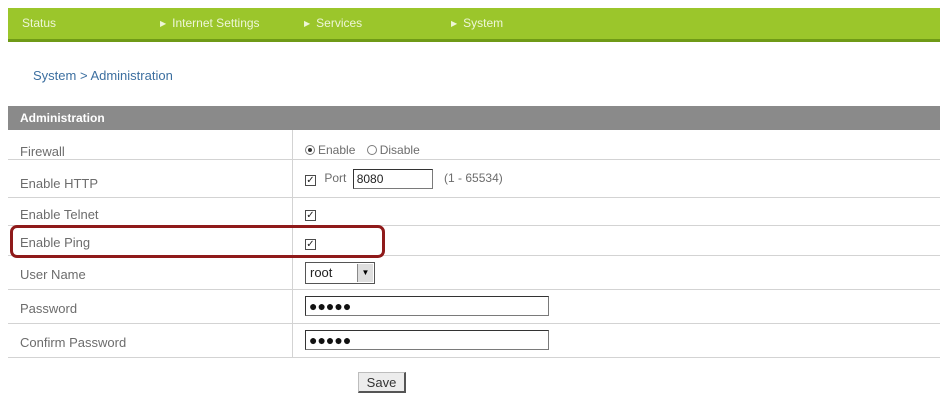 The image size is (940, 393). What do you see at coordinates (371, 150) in the screenshot?
I see `radio-unselected-icon` at bounding box center [371, 150].